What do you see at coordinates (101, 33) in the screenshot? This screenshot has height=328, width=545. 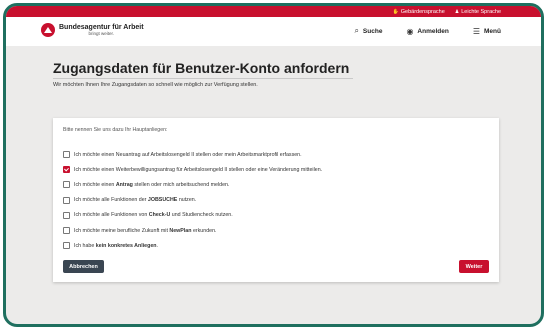 I see `logo-subtitle: bringt weiter.` at bounding box center [101, 33].